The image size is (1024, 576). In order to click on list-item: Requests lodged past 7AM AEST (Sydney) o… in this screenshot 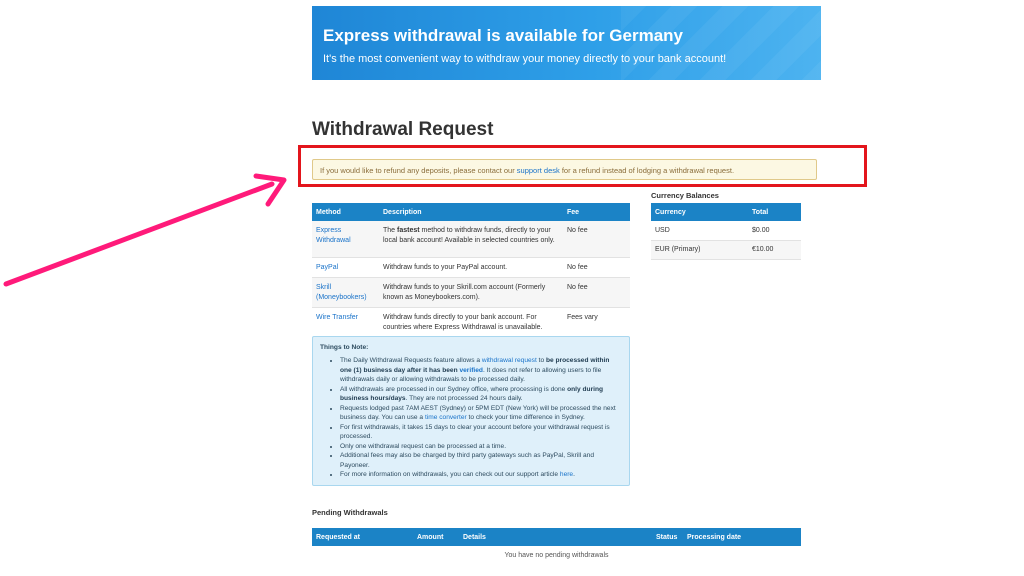, I will do `click(481, 413)`.